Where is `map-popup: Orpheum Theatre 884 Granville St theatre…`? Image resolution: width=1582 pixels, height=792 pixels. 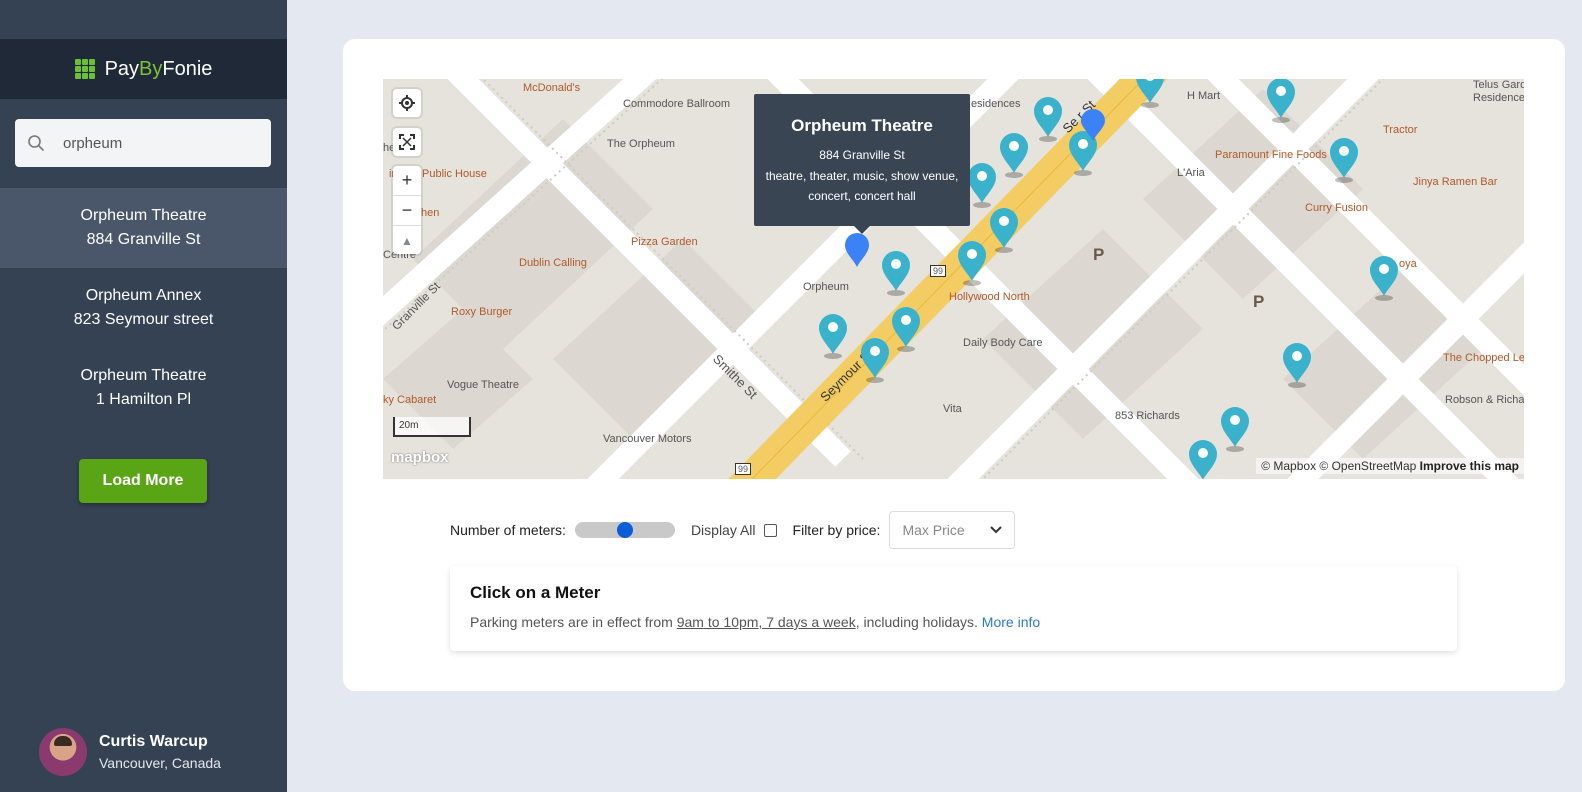
map-popup: Orpheum Theatre 884 Granville St theatre… is located at coordinates (862, 164).